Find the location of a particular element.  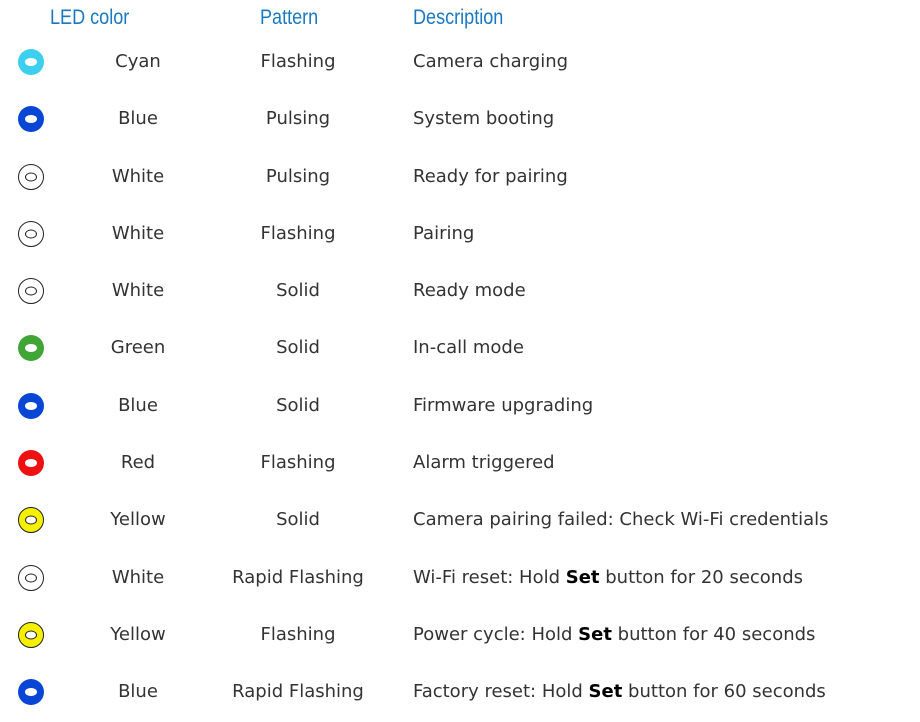

description-cell: Alarm triggered is located at coordinates (484, 463).